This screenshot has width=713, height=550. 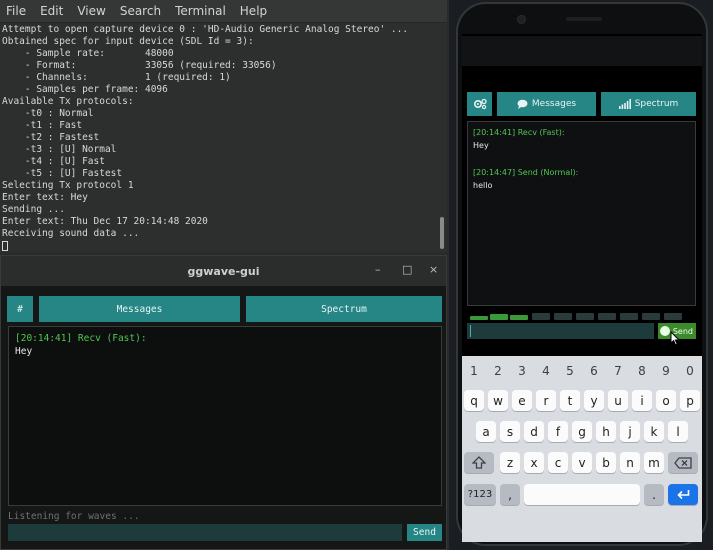 What do you see at coordinates (116, 77) in the screenshot?
I see `terminal-line: - Channels: 1 (required: 1)` at bounding box center [116, 77].